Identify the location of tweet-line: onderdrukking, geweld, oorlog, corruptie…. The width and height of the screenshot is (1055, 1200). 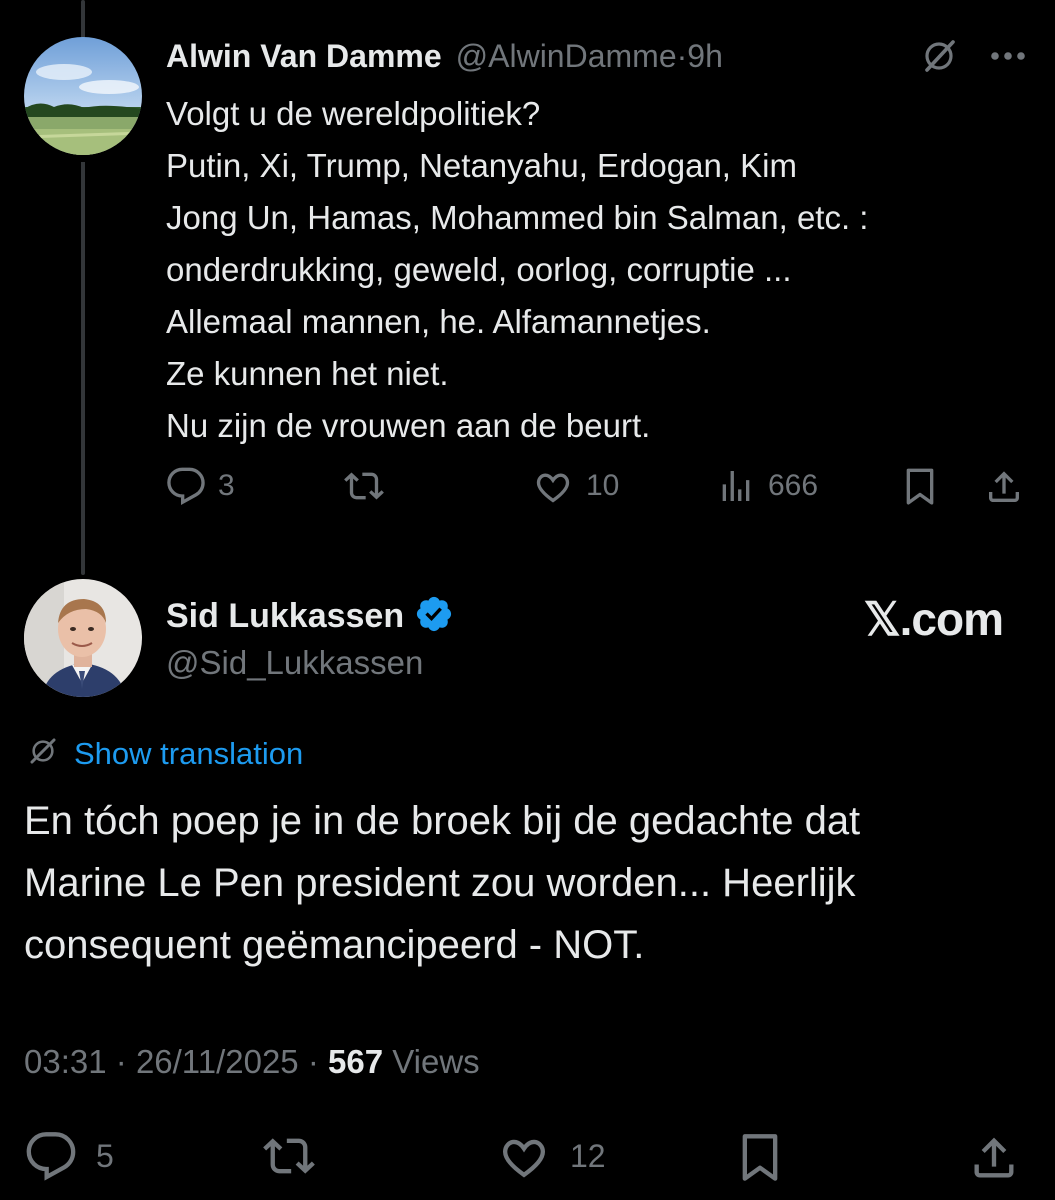
(479, 269).